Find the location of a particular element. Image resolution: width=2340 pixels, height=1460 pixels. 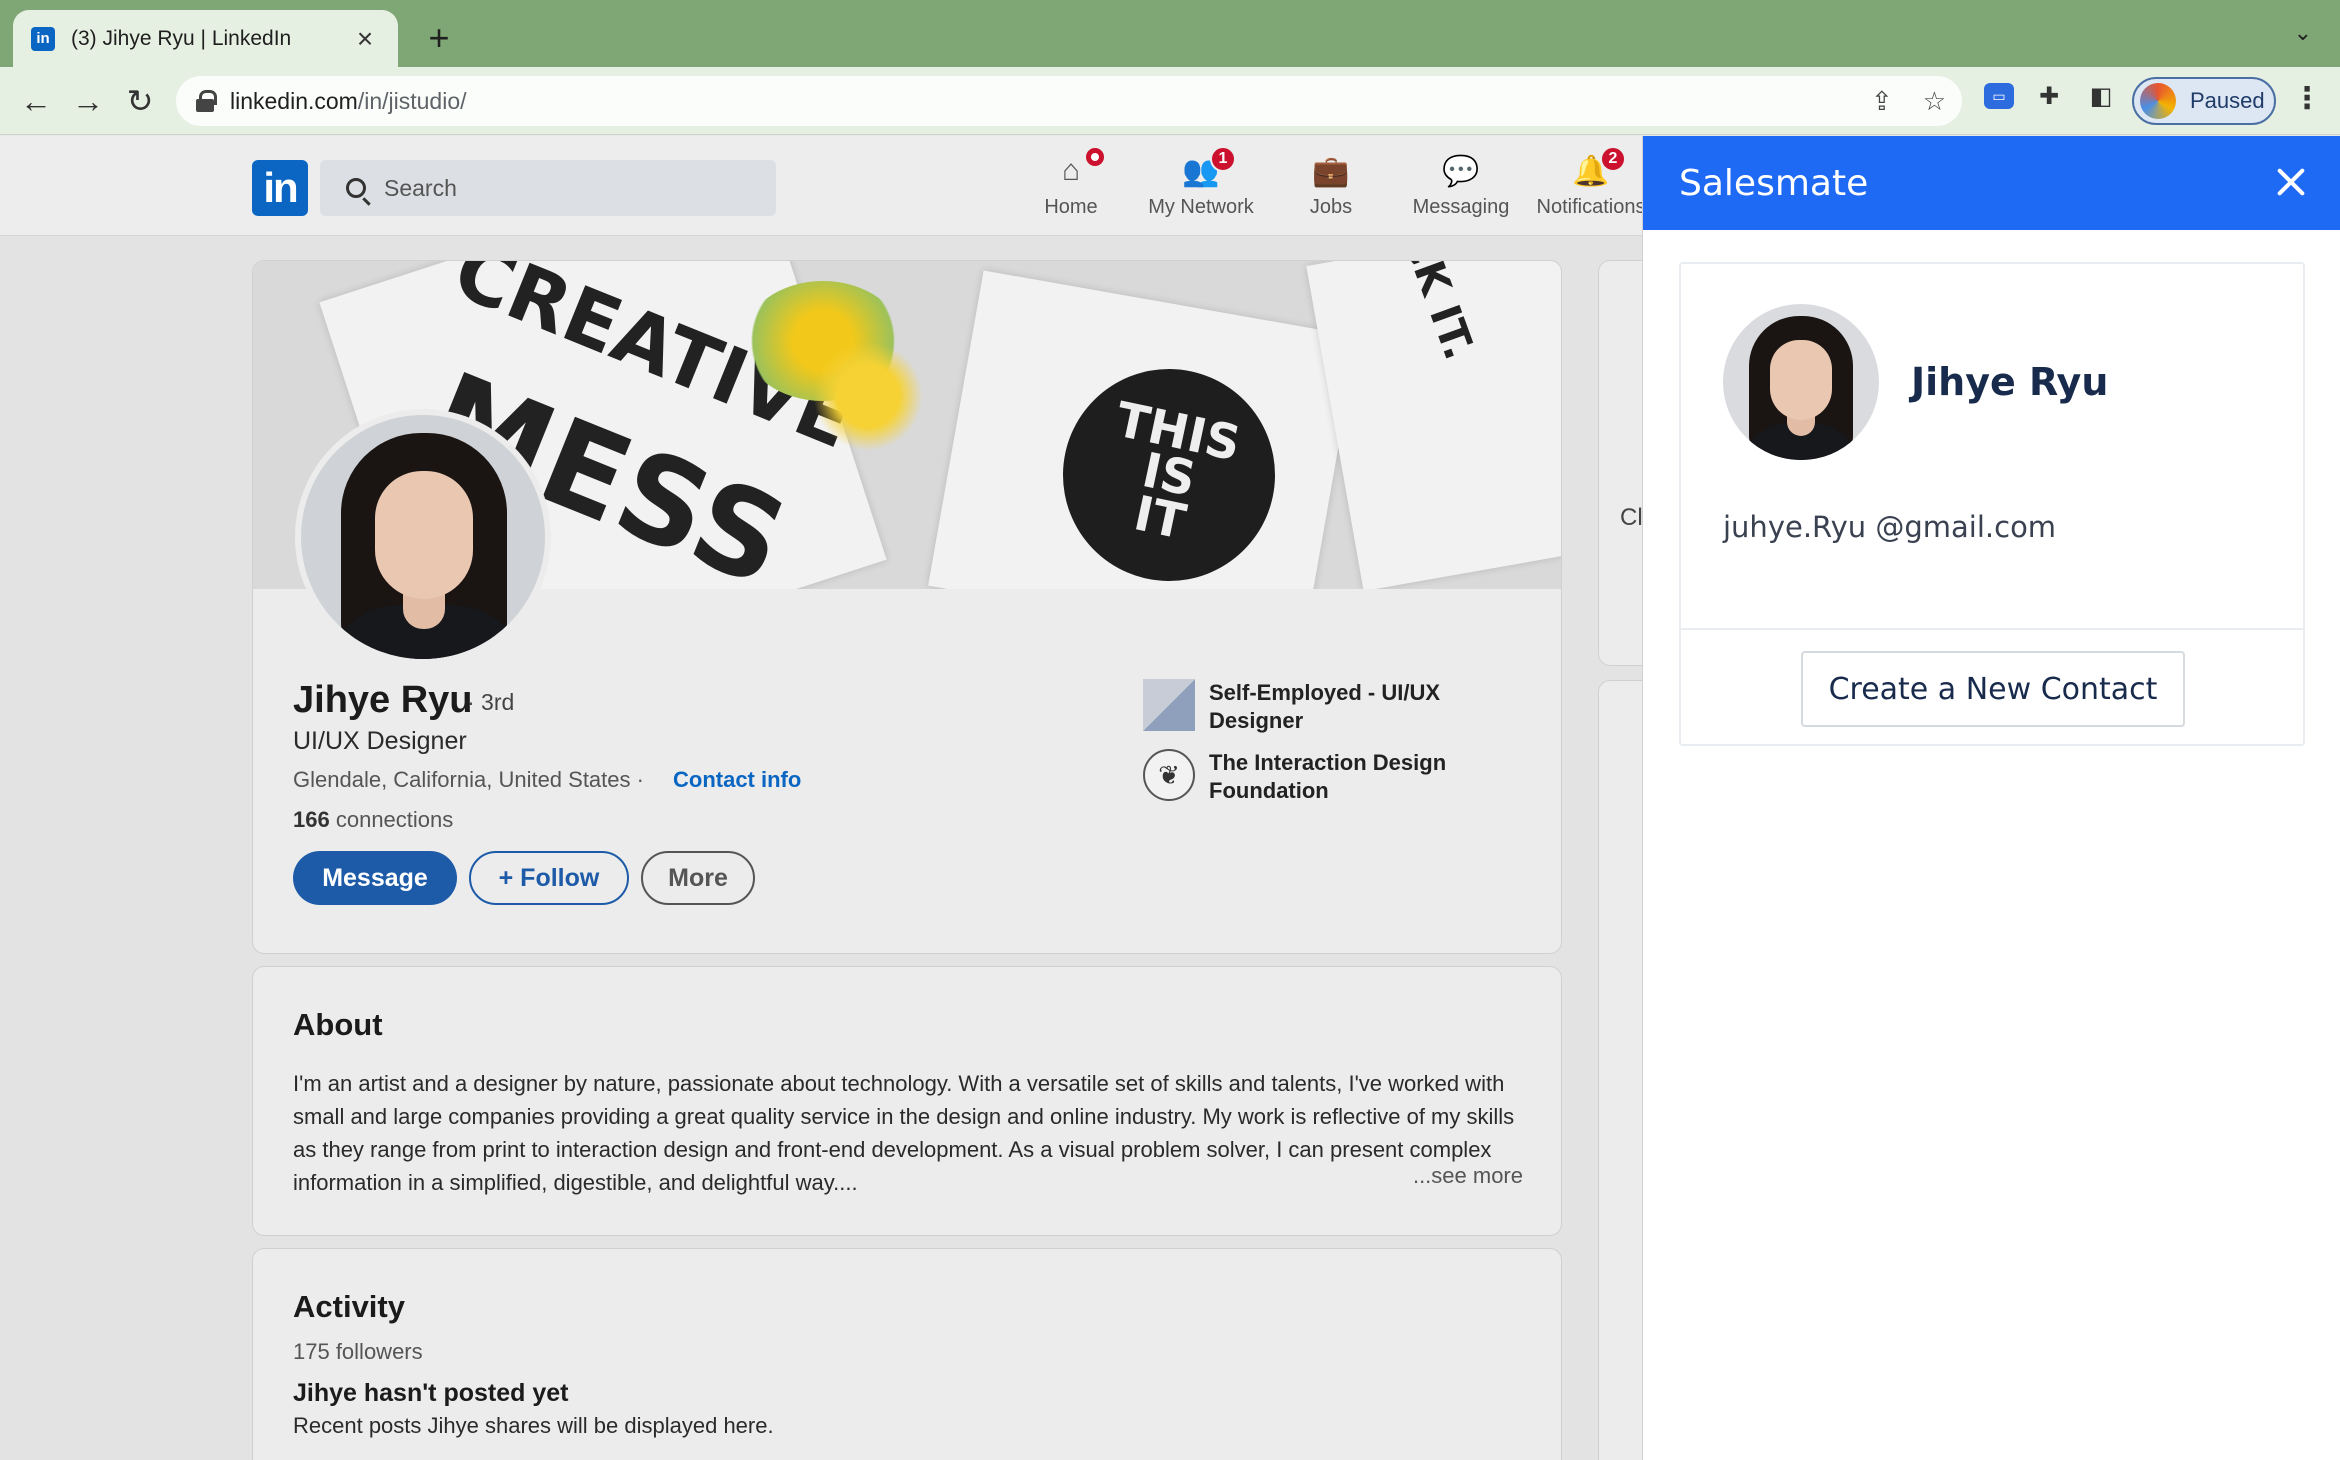

profile-name: Jihye Ryu is located at coordinates (383, 700).